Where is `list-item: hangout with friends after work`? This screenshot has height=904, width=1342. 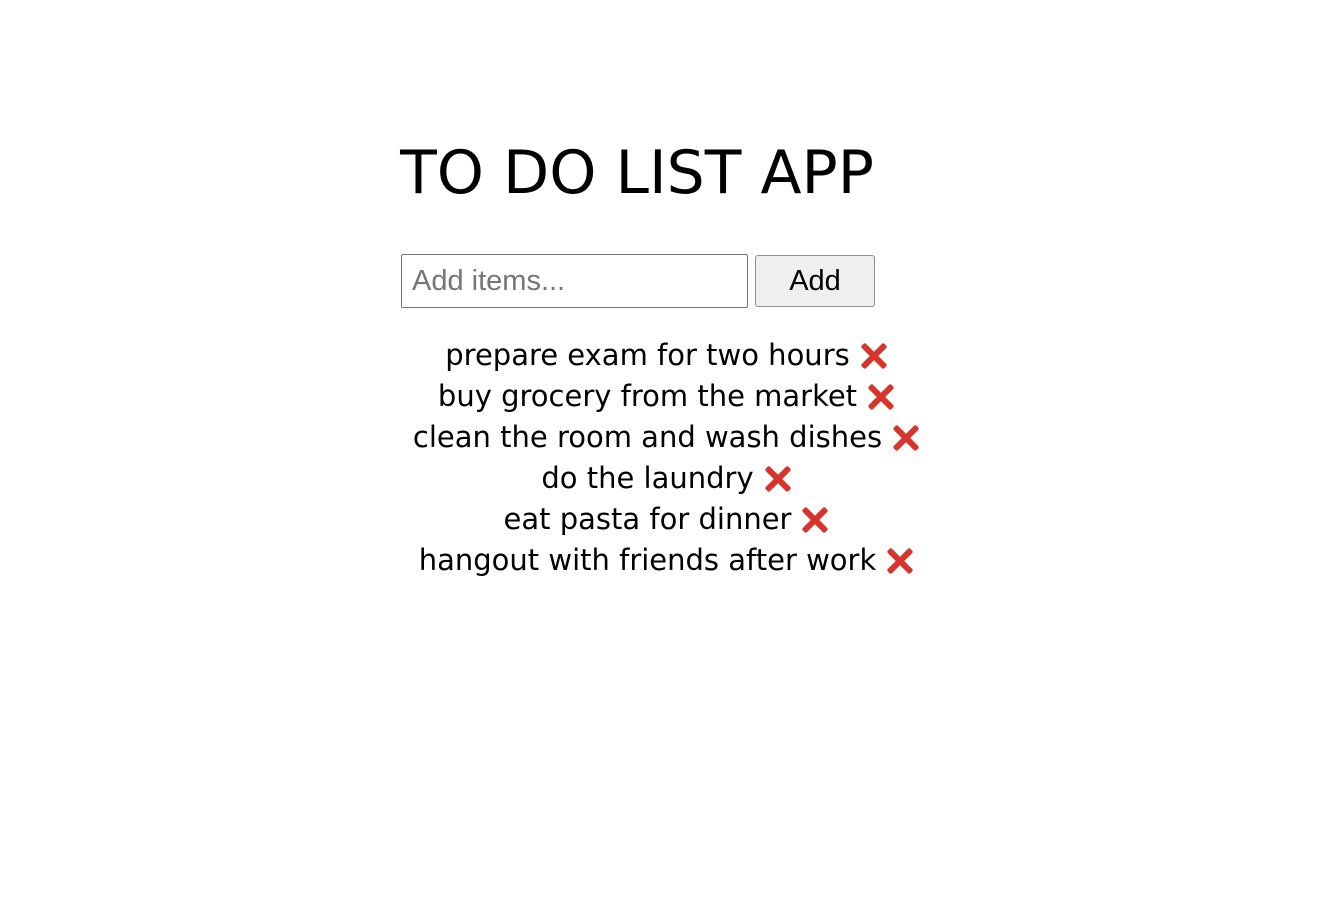
list-item: hangout with friends after work is located at coordinates (667, 558).